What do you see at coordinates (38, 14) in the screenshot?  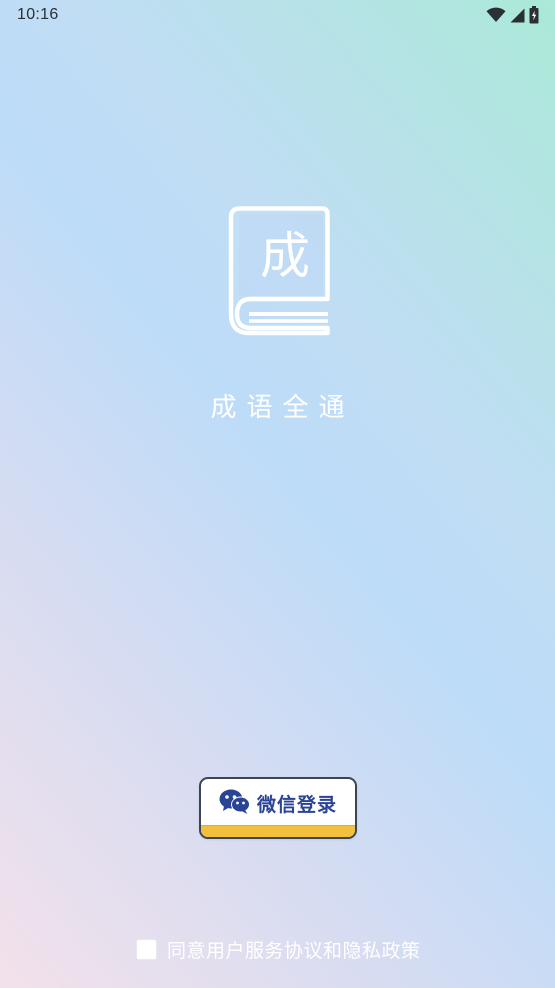 I see `status-time: 10:16` at bounding box center [38, 14].